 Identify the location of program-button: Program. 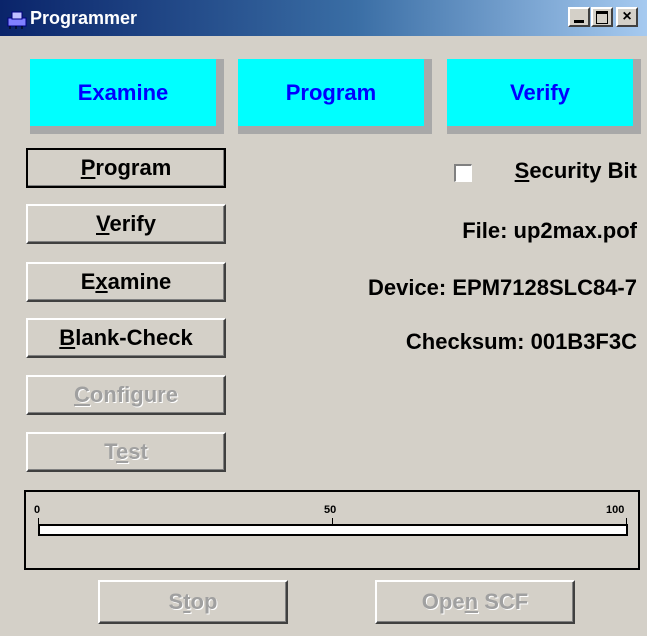
(126, 168).